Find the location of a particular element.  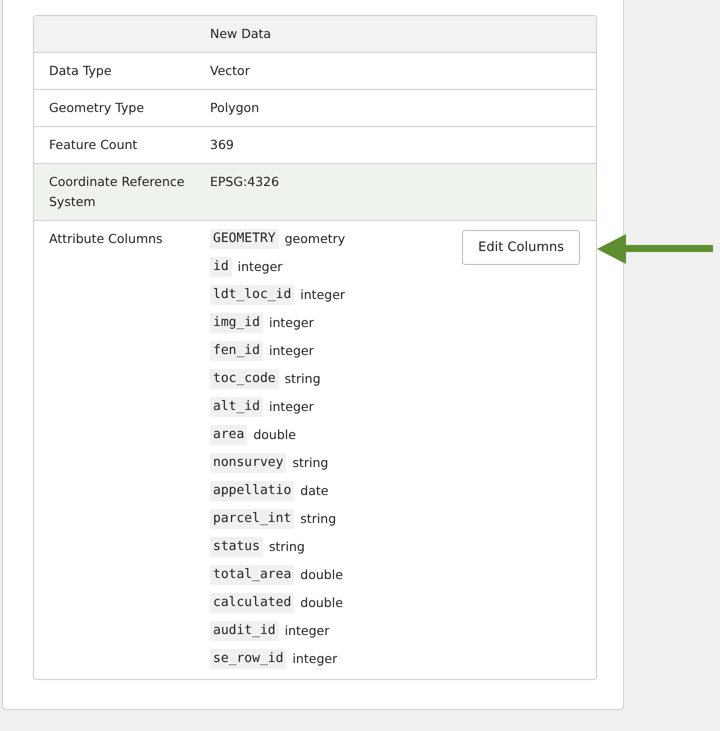

arrow-icon is located at coordinates (655, 249).